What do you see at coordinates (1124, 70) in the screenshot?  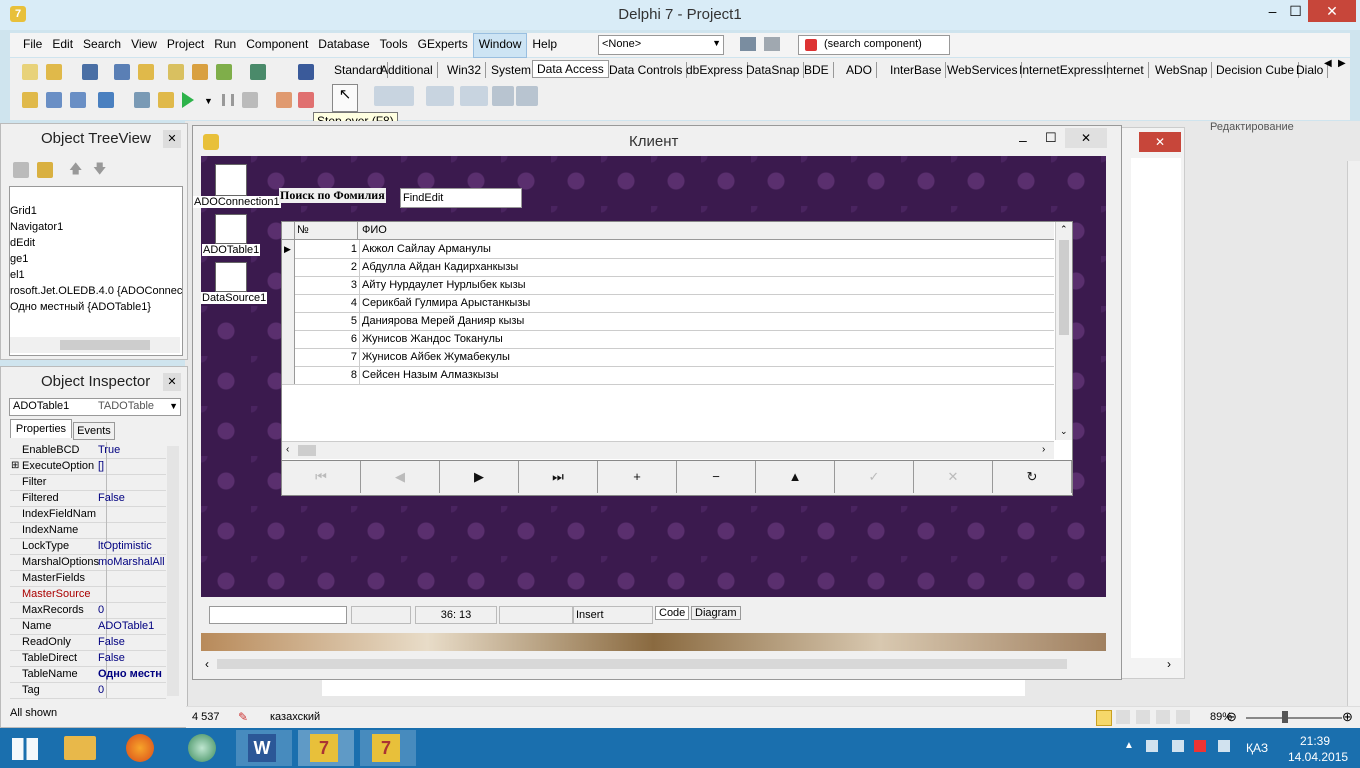 I see `palette-tab-internet: Internet` at bounding box center [1124, 70].